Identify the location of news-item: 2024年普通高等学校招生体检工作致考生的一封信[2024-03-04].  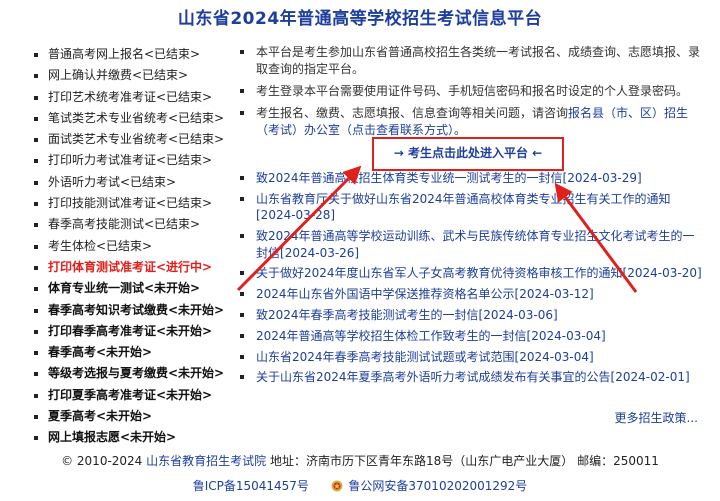
(469, 336).